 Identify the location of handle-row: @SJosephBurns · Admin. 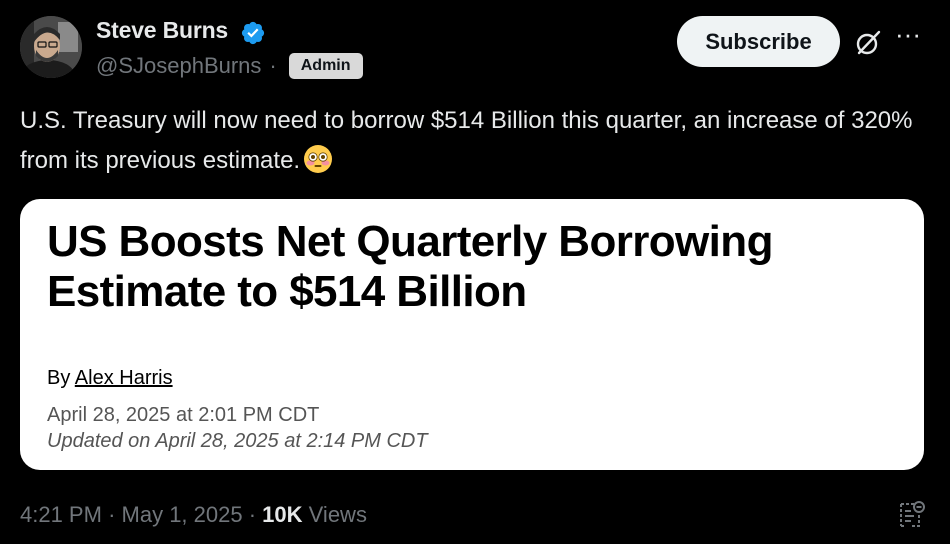
(229, 66).